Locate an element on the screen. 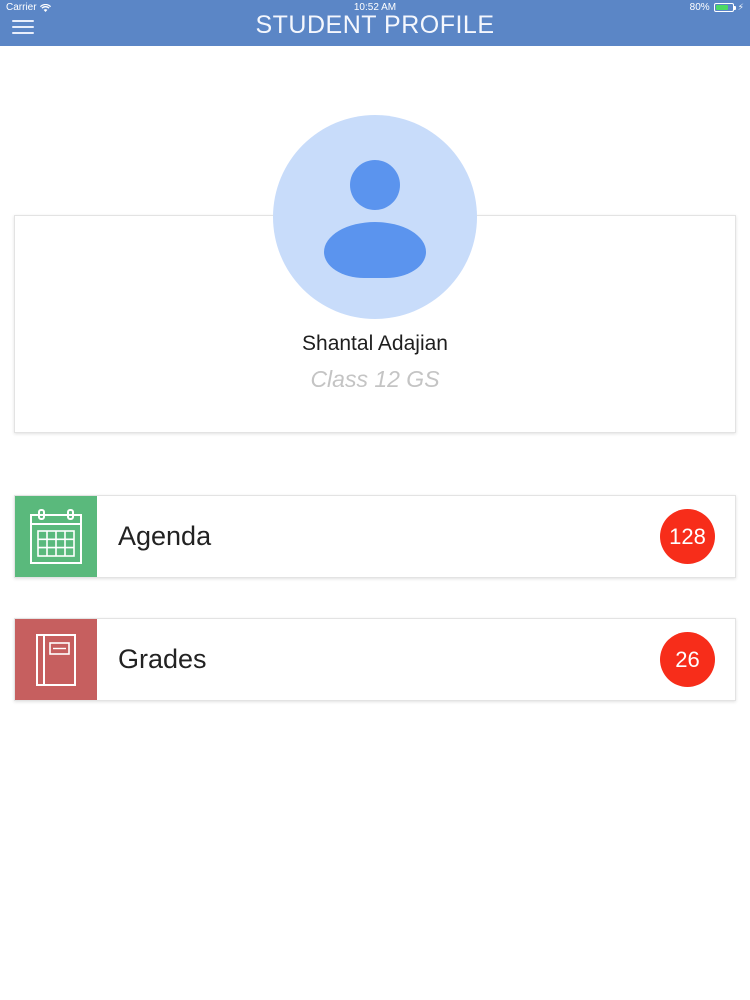 Image resolution: width=750 pixels, height=1000 pixels. agenda-row: Agenda 128 is located at coordinates (375, 536).